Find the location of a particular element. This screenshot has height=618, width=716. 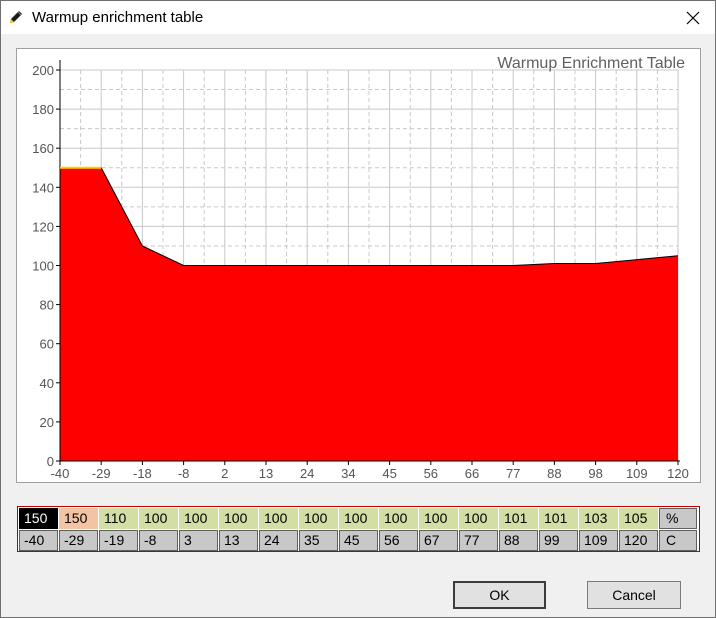

chart-title: Warmup Enrichment Table is located at coordinates (591, 63).